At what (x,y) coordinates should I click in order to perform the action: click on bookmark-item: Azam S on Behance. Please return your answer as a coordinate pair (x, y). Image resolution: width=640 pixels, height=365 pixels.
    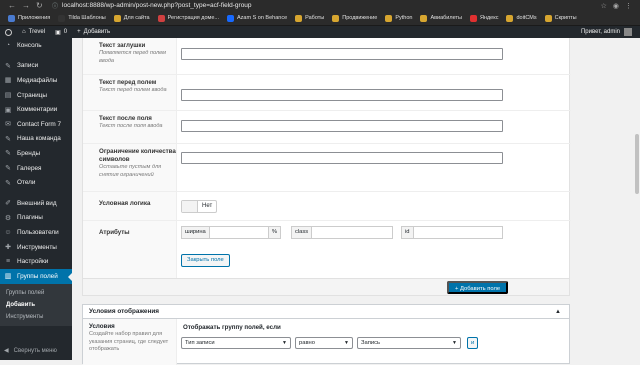
    Looking at the image, I should click on (257, 18).